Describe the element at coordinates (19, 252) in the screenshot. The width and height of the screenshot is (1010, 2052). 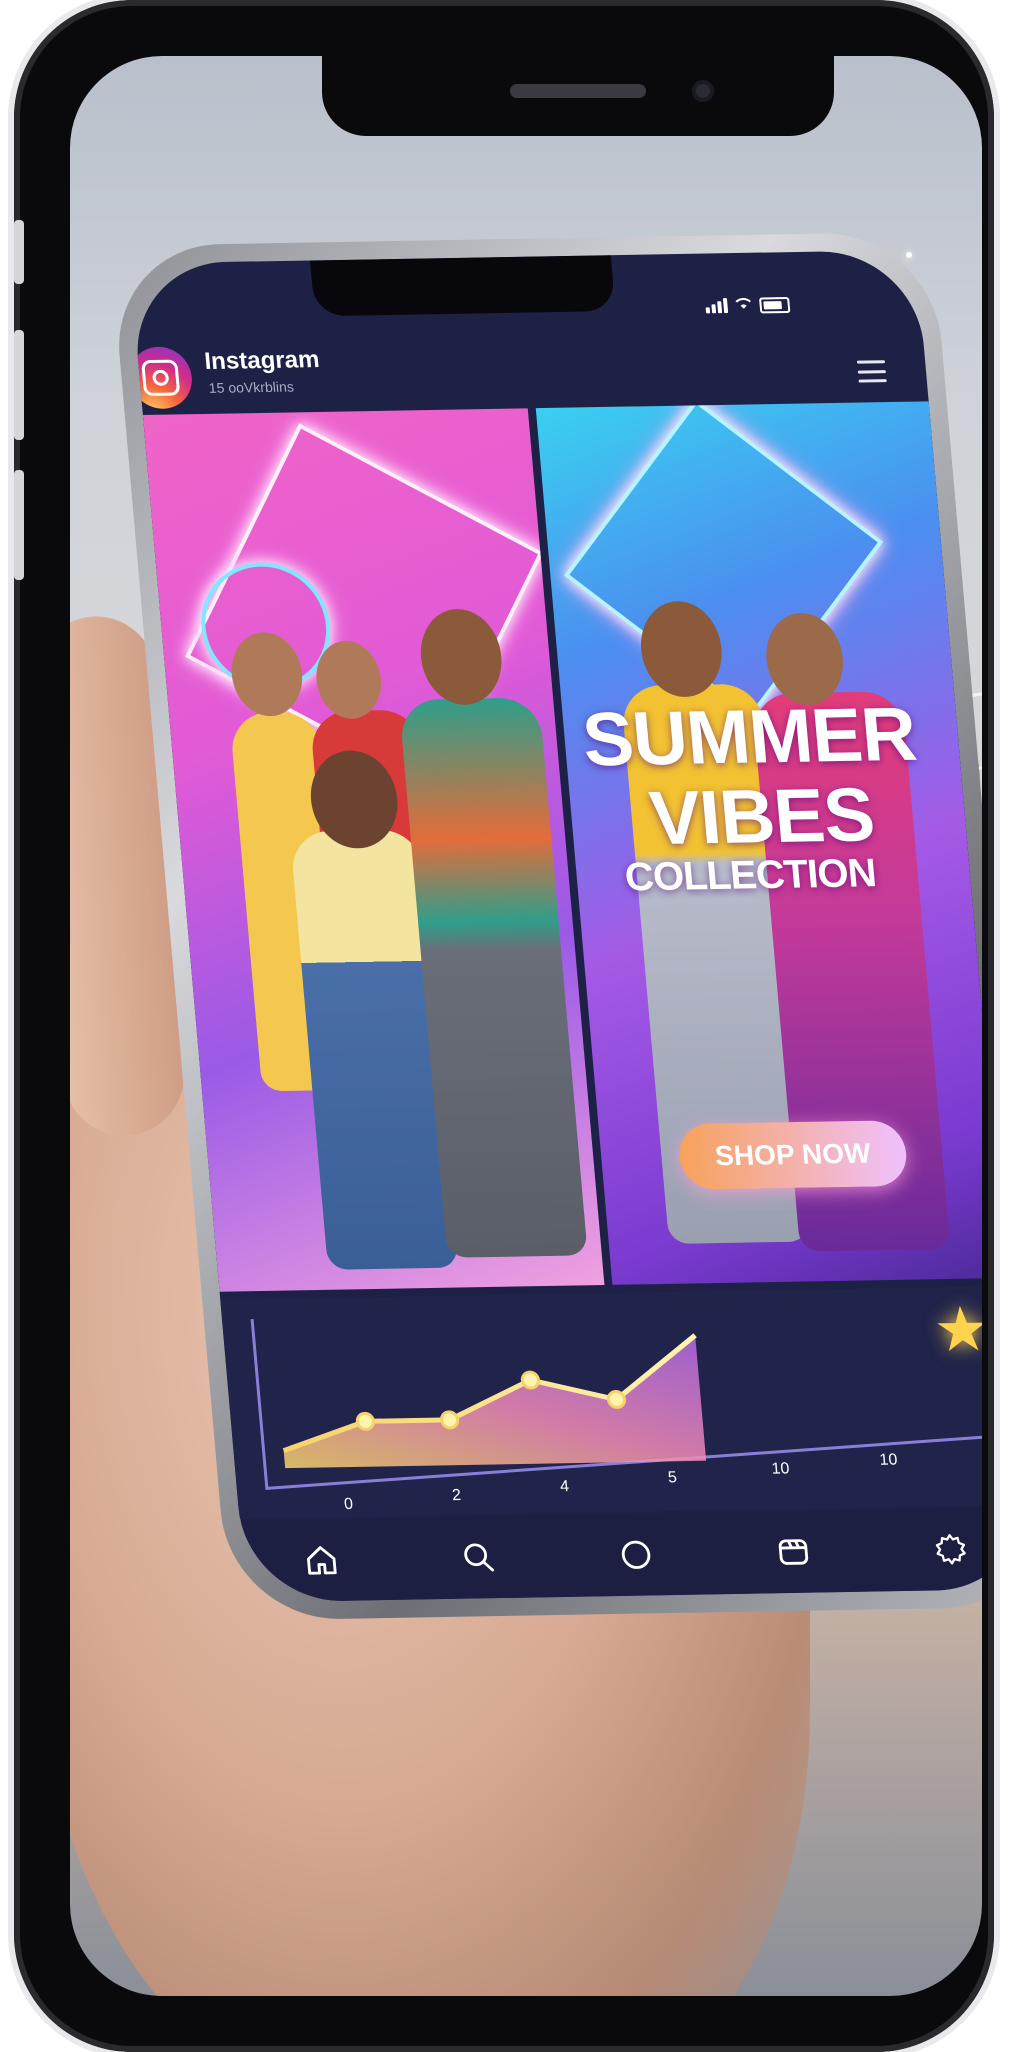
I see `mute-switch` at that location.